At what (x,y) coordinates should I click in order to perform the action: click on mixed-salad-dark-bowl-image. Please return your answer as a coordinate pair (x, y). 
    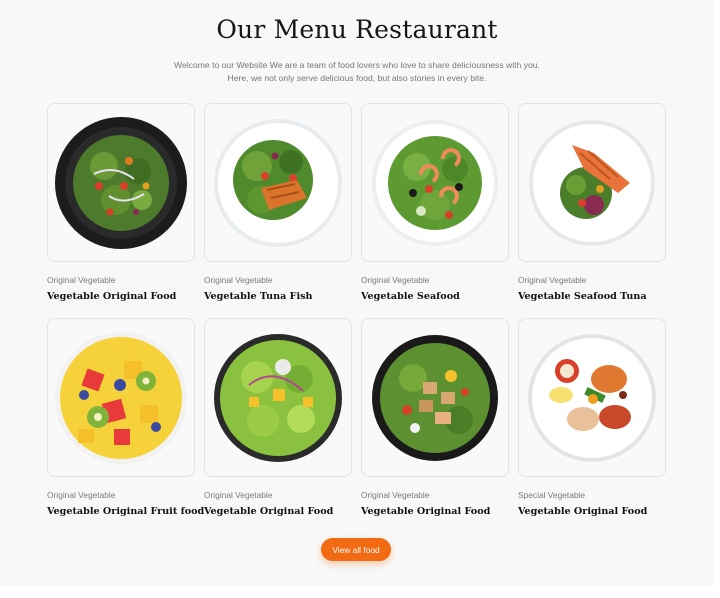
    Looking at the image, I should click on (121, 182).